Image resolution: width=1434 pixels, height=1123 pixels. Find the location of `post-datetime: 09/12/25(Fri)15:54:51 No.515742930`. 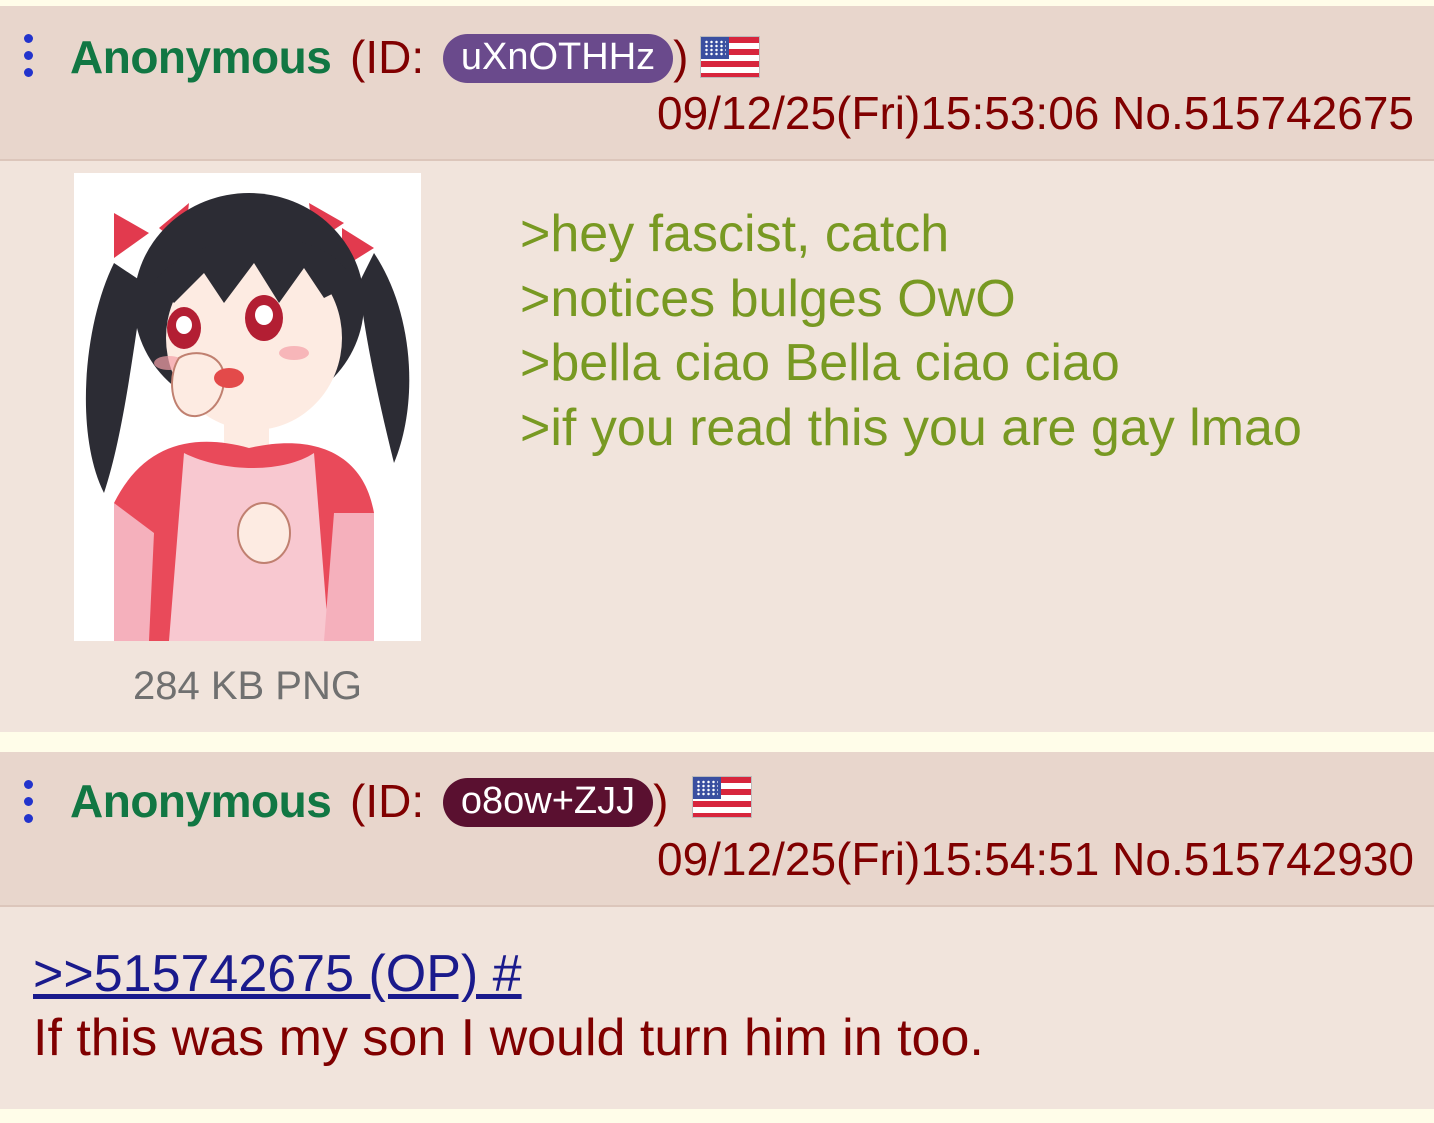

post-datetime: 09/12/25(Fri)15:54:51 No.515742930 is located at coordinates (1035, 859).